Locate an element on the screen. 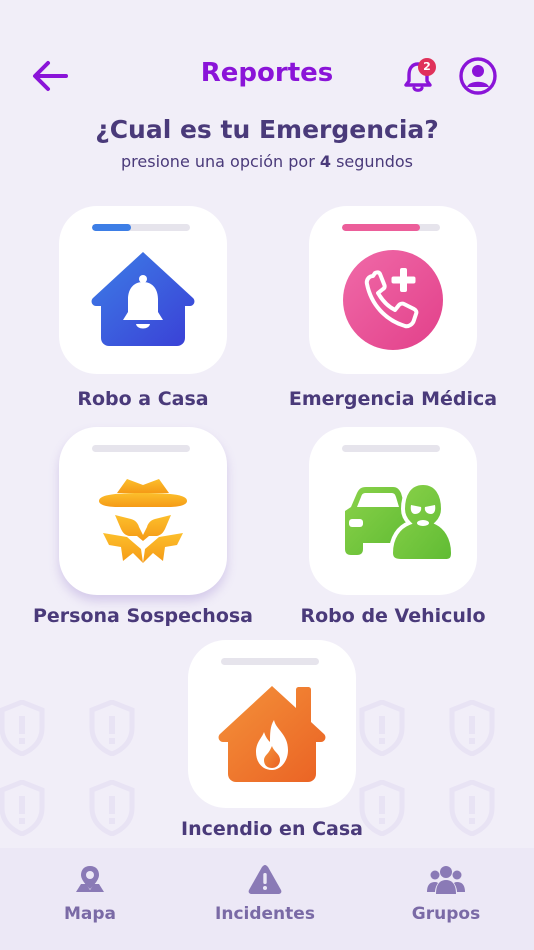 The width and height of the screenshot is (534, 950). nav-item-grupos: Grupos is located at coordinates (446, 897).